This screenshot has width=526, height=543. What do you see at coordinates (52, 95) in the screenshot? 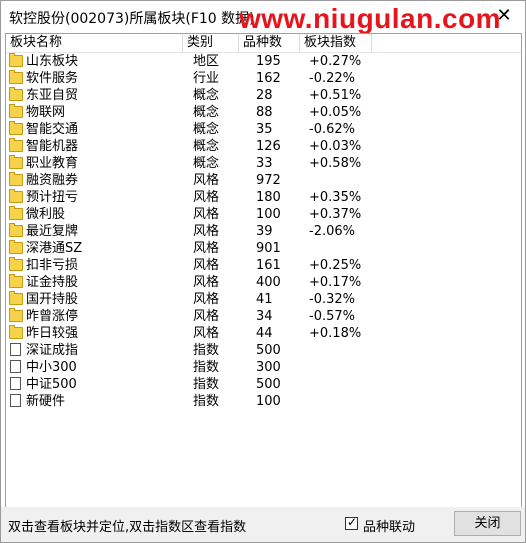
I see `sector-name: 东亚自贸` at bounding box center [52, 95].